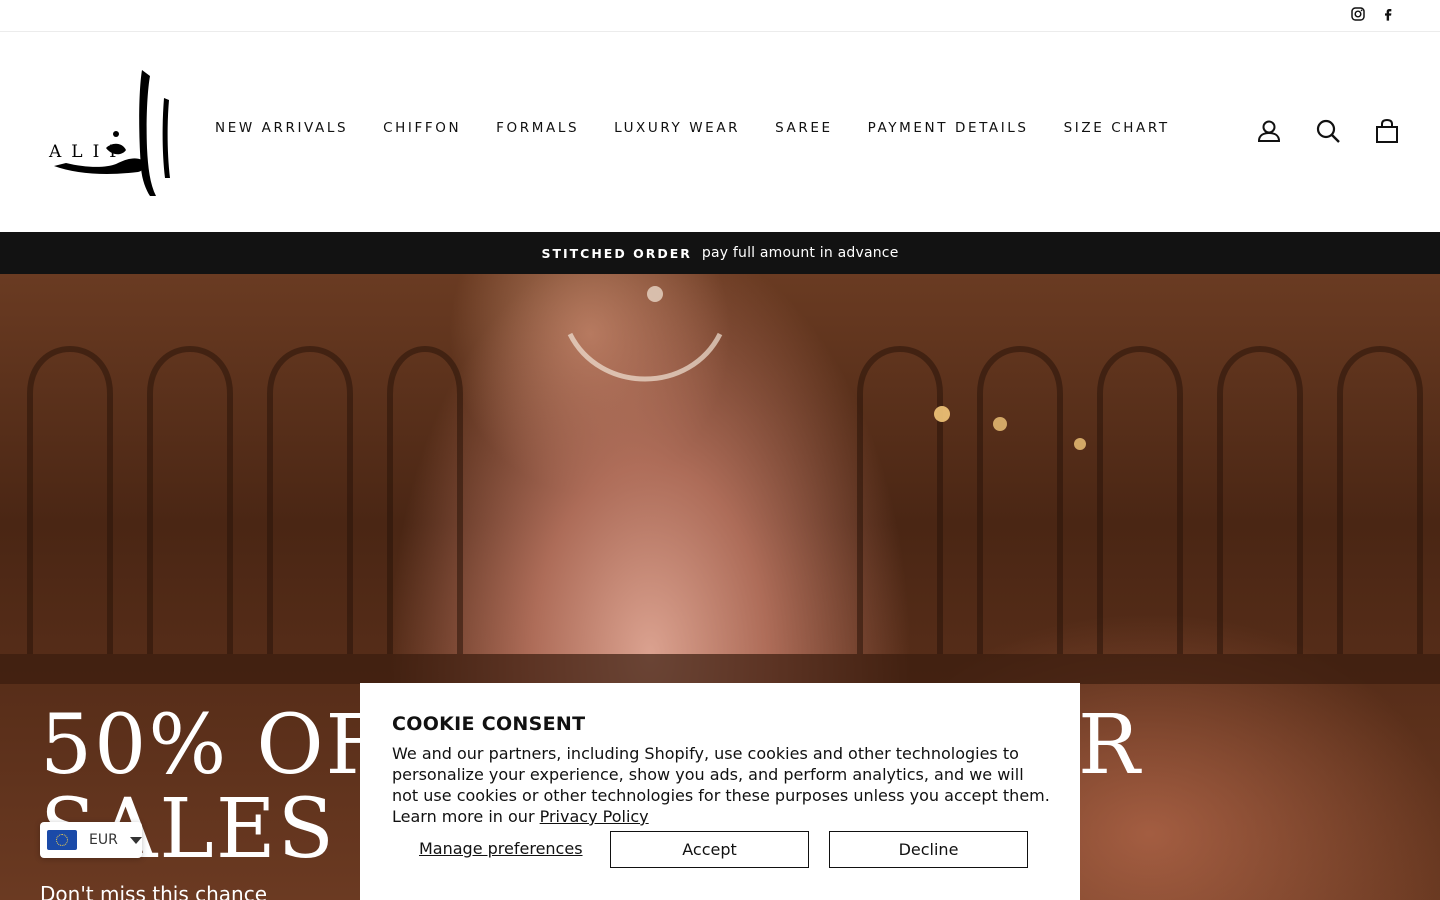  I want to click on announcement-heading: STITCHED ORDER, so click(616, 253).